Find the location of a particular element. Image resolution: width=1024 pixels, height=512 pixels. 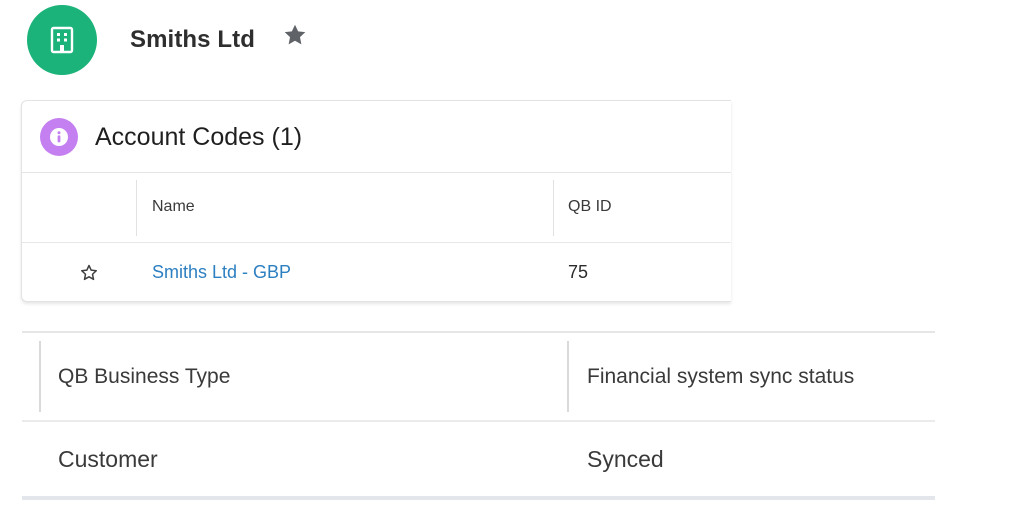

card-title: Account Codes (1) is located at coordinates (198, 137).